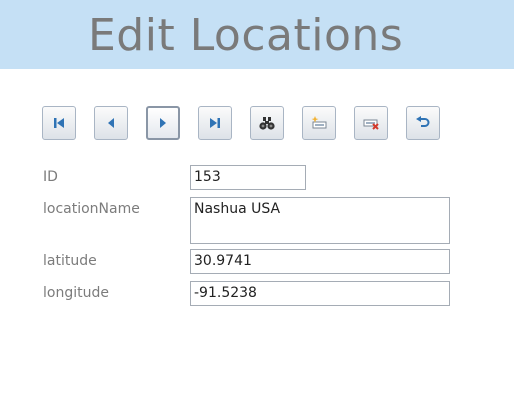 Image resolution: width=514 pixels, height=400 pixels. I want to click on last-record-button, so click(215, 123).